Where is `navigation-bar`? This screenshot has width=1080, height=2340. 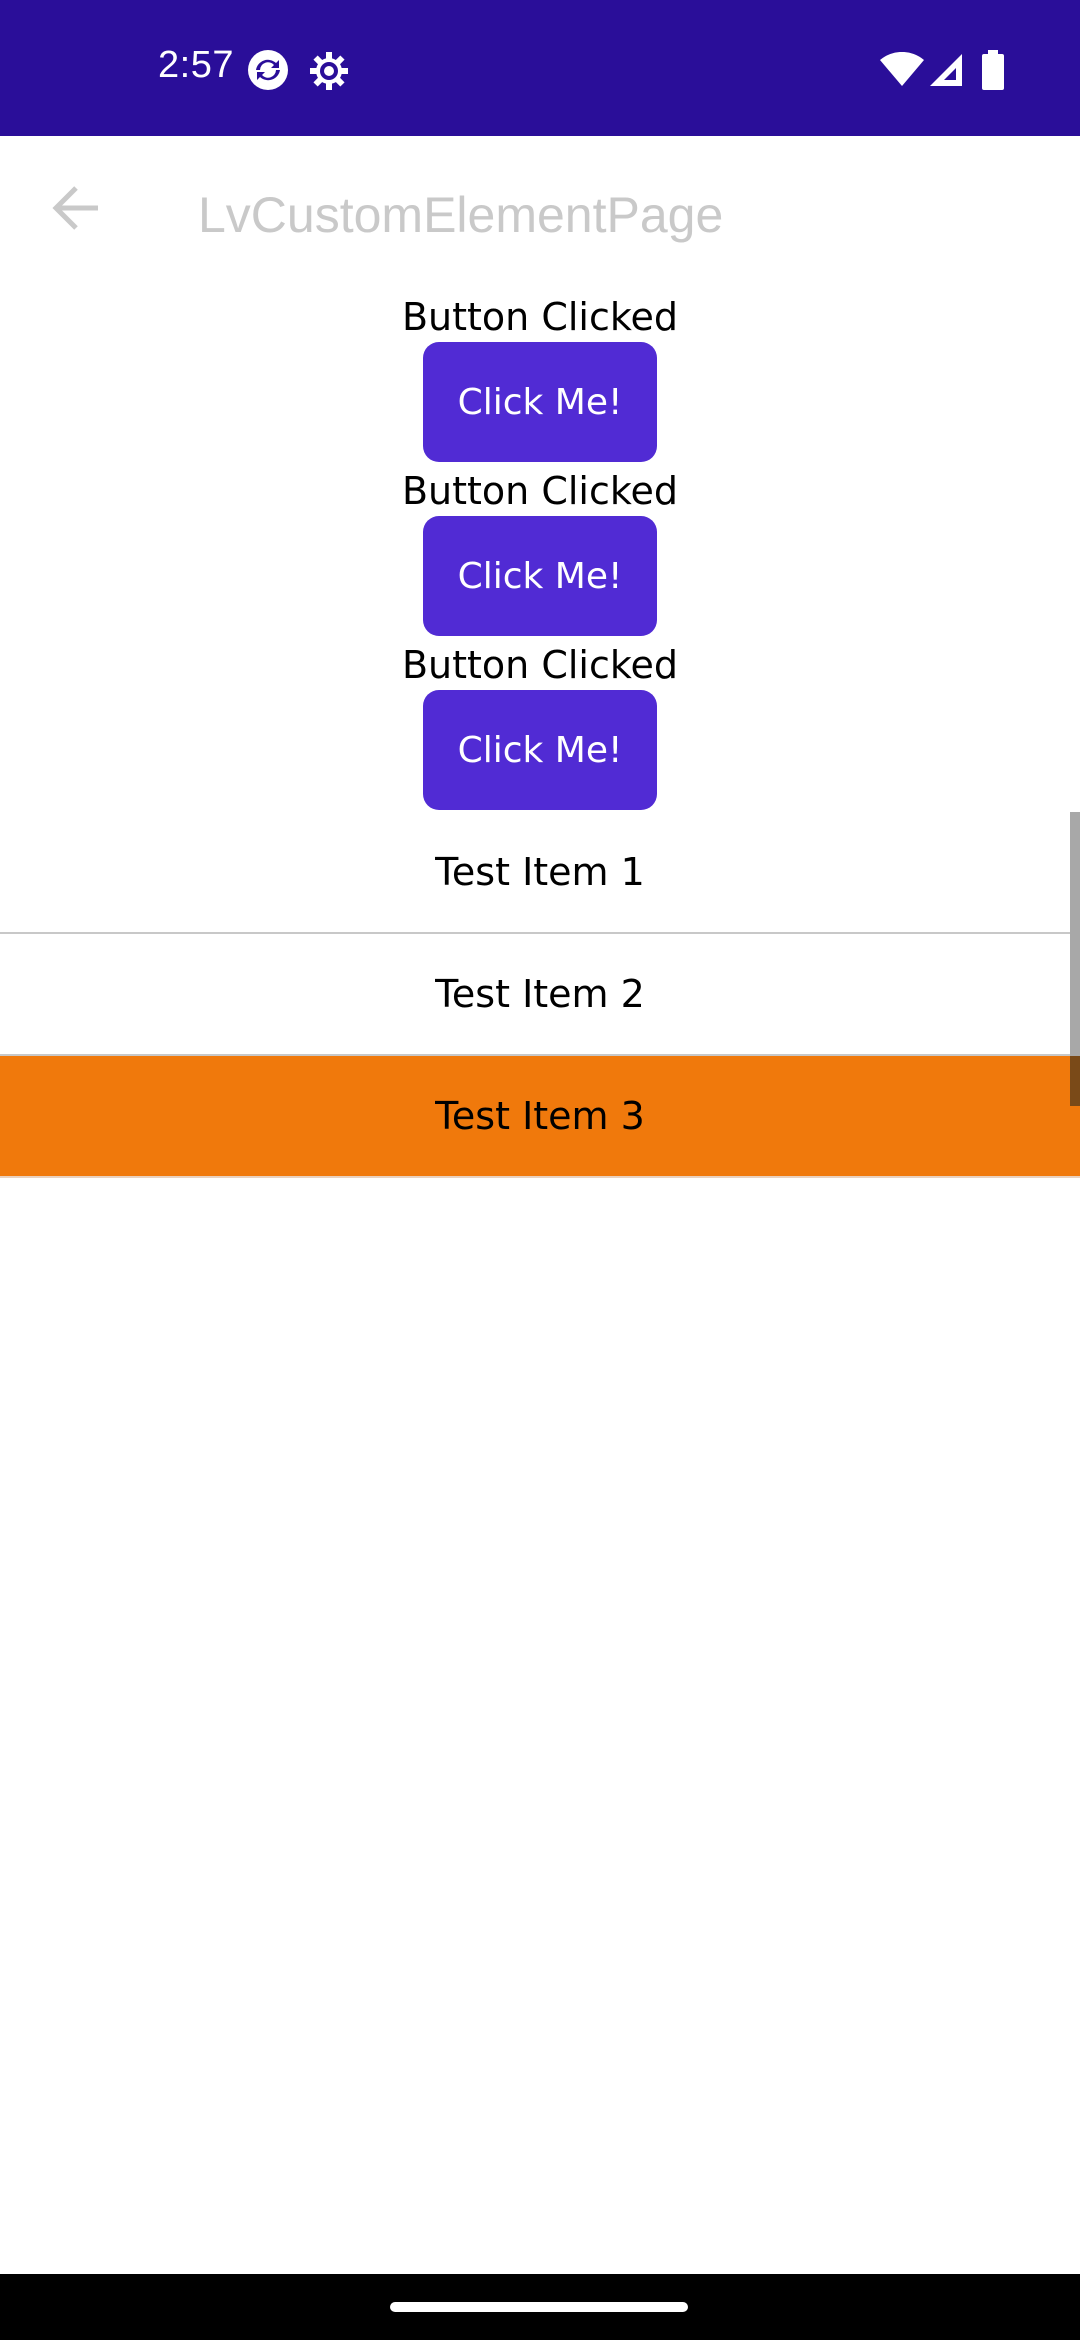 navigation-bar is located at coordinates (540, 2307).